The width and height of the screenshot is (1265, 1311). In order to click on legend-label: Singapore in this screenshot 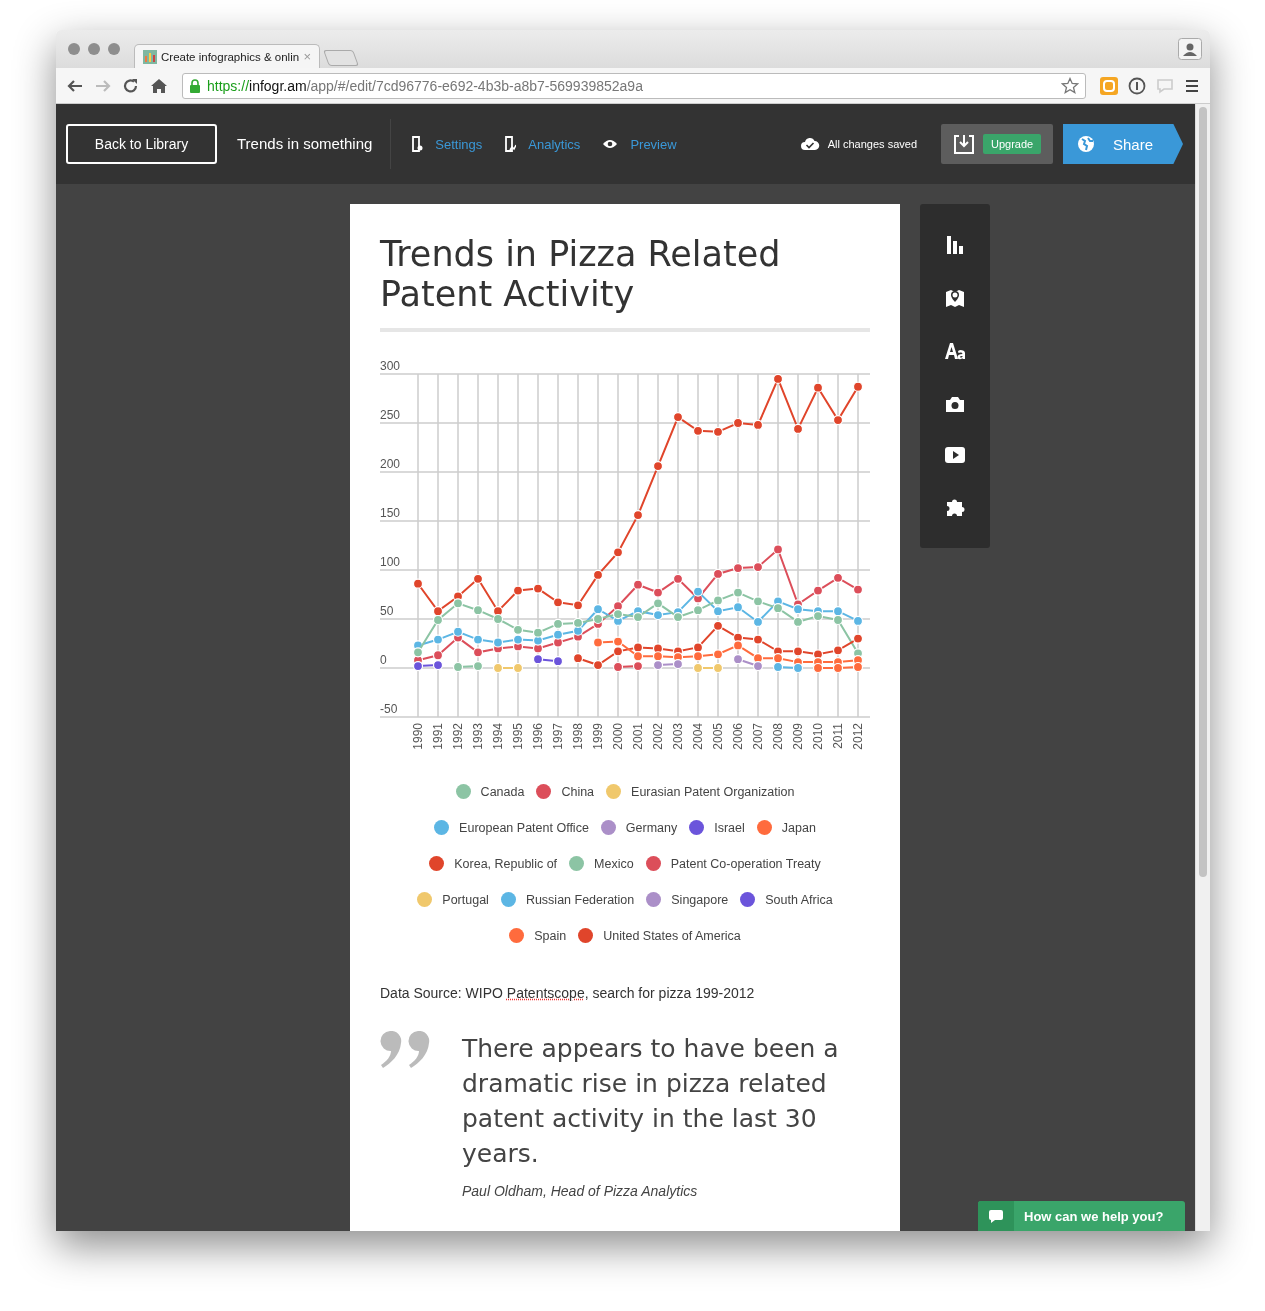, I will do `click(700, 899)`.